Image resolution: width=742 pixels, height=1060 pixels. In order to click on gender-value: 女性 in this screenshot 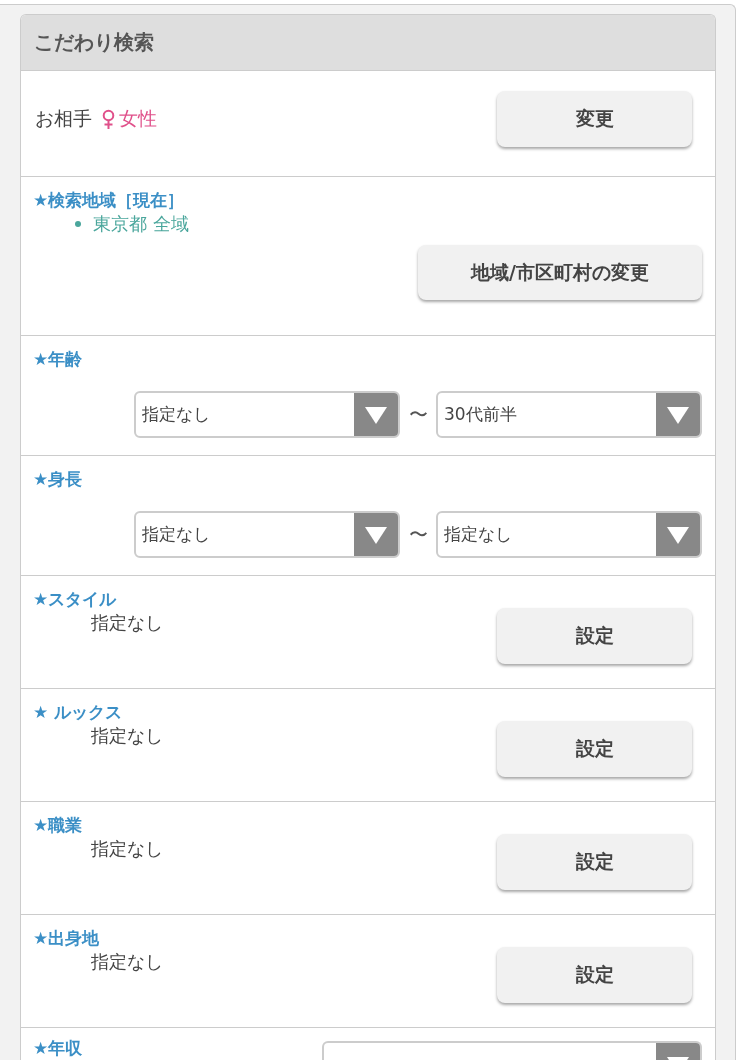, I will do `click(138, 118)`.